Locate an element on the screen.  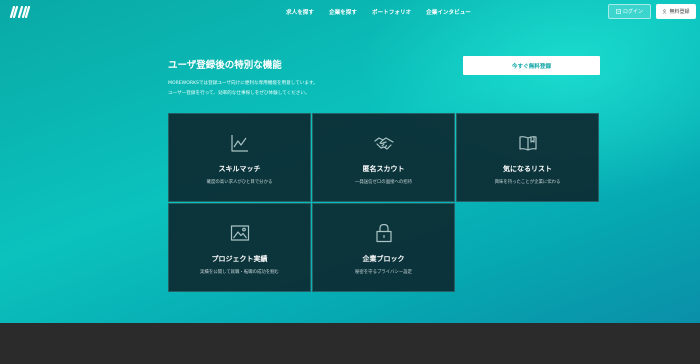
card-title: スキルマッチ is located at coordinates (239, 169).